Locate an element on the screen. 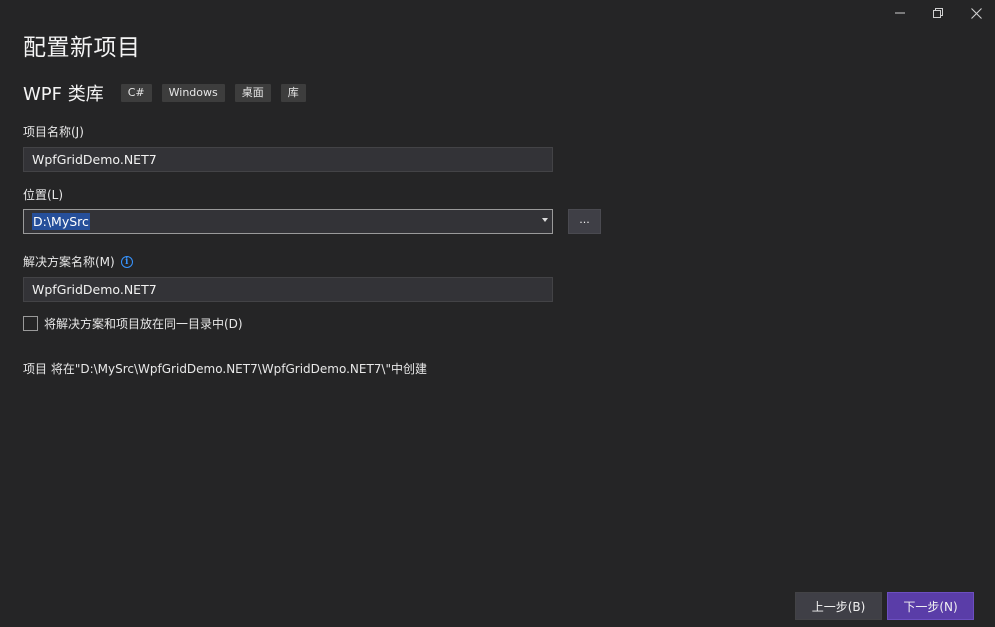  location-label: 位置(L) is located at coordinates (43, 195).